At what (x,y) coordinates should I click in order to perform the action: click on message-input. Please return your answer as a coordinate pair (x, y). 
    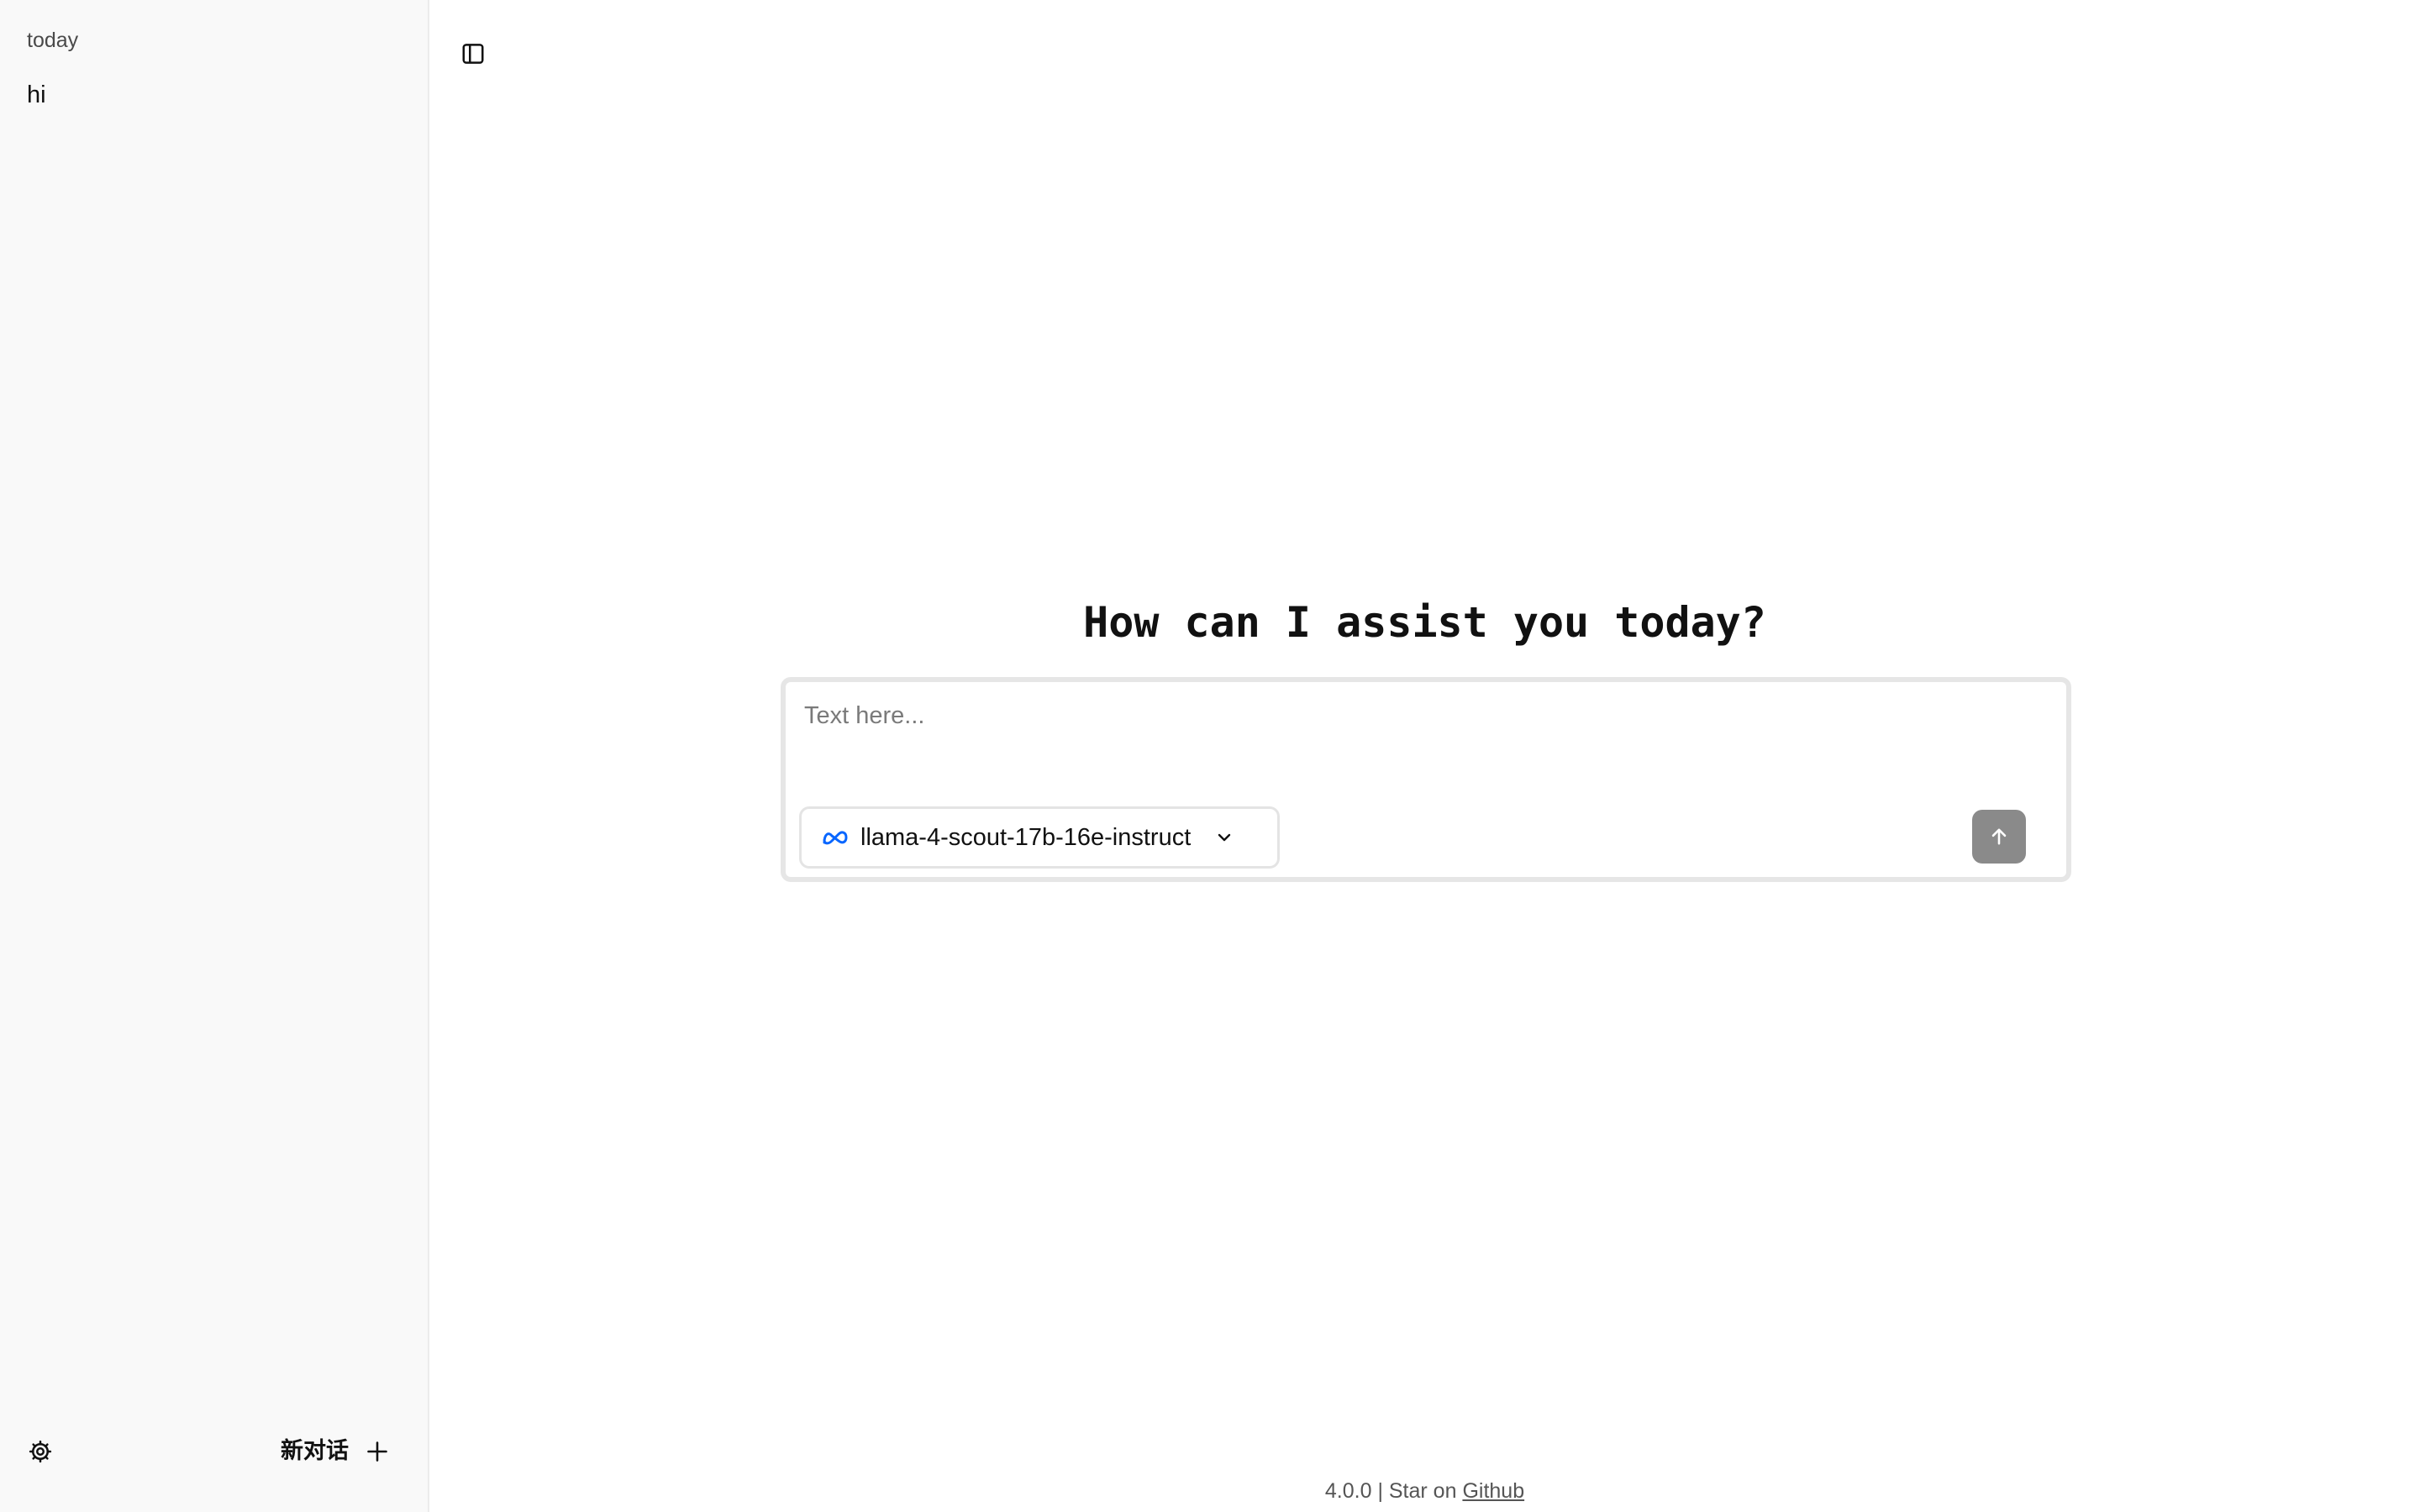
    Looking at the image, I should click on (1426, 732).